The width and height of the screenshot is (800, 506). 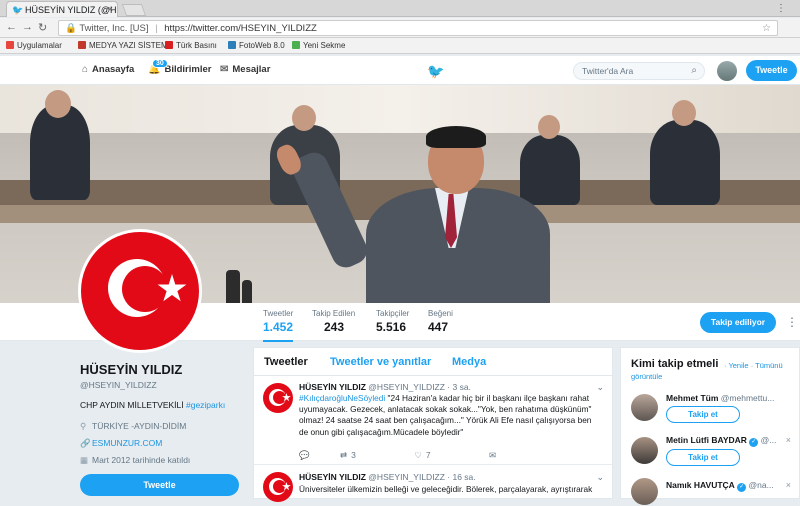 What do you see at coordinates (108, 69) in the screenshot?
I see `nav-home: ⌂ Anasayfa` at bounding box center [108, 69].